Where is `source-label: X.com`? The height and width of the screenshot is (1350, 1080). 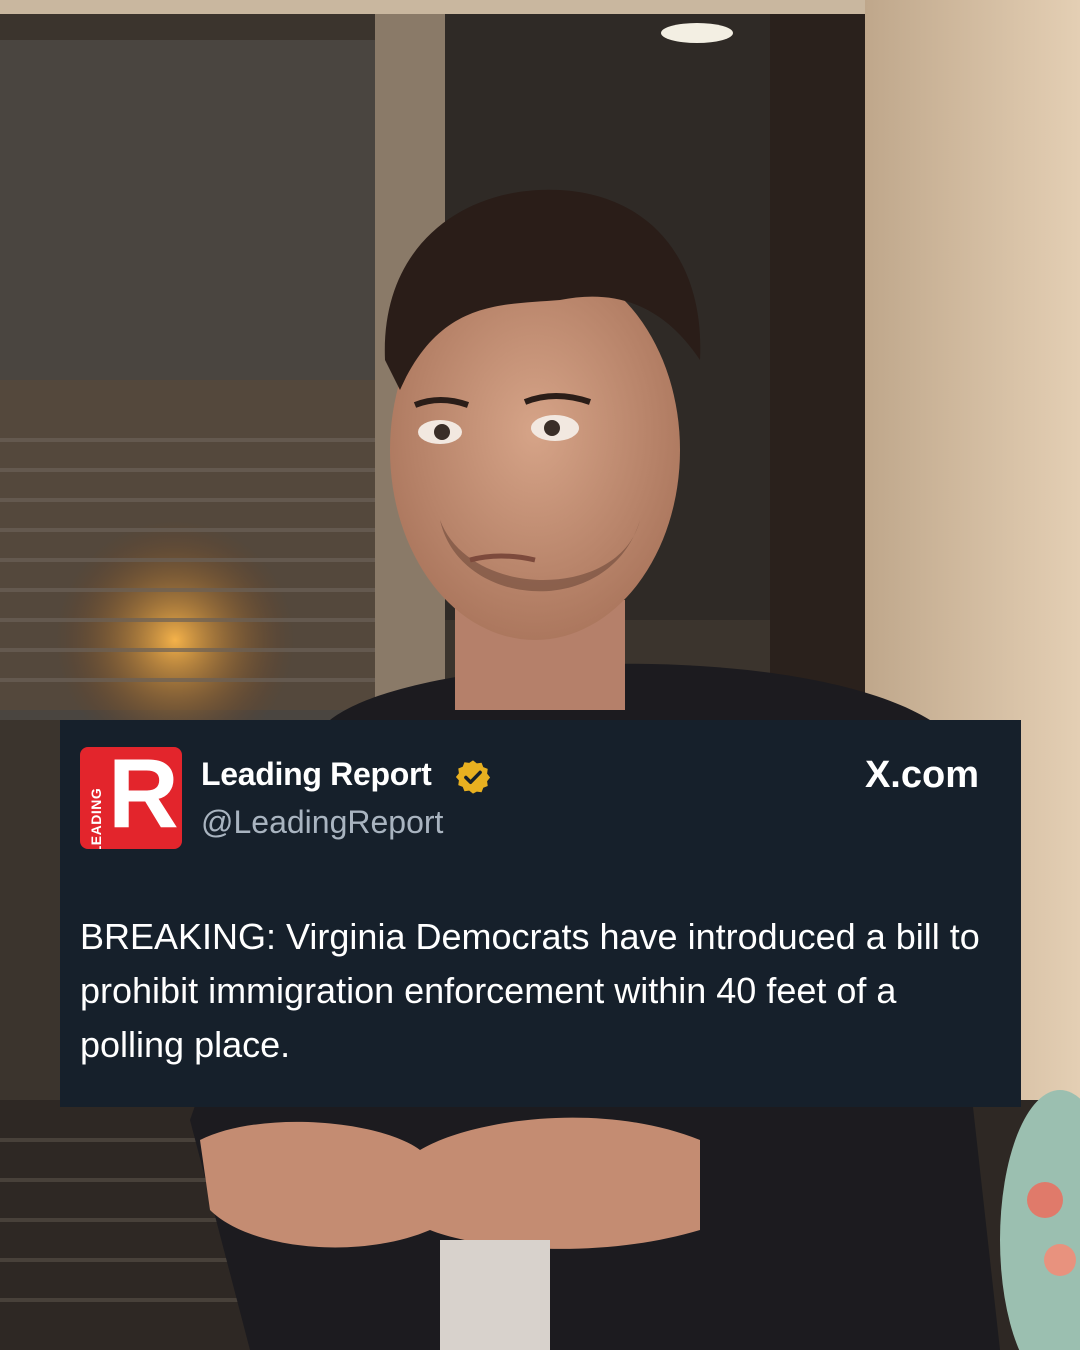
source-label: X.com is located at coordinates (921, 775).